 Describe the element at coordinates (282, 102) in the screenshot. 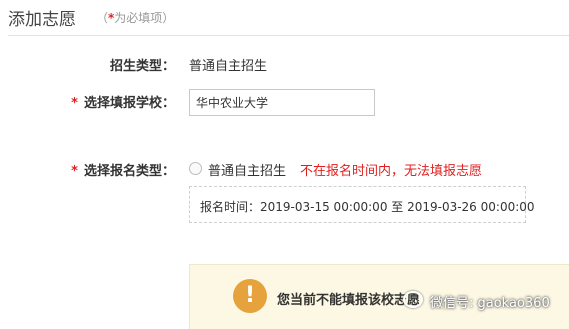

I see `school-input` at that location.